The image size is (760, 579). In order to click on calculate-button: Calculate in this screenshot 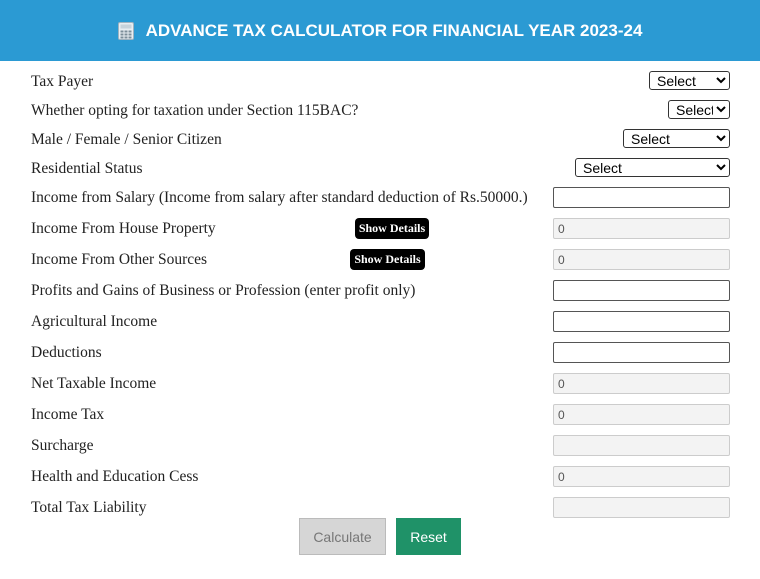, I will do `click(342, 536)`.